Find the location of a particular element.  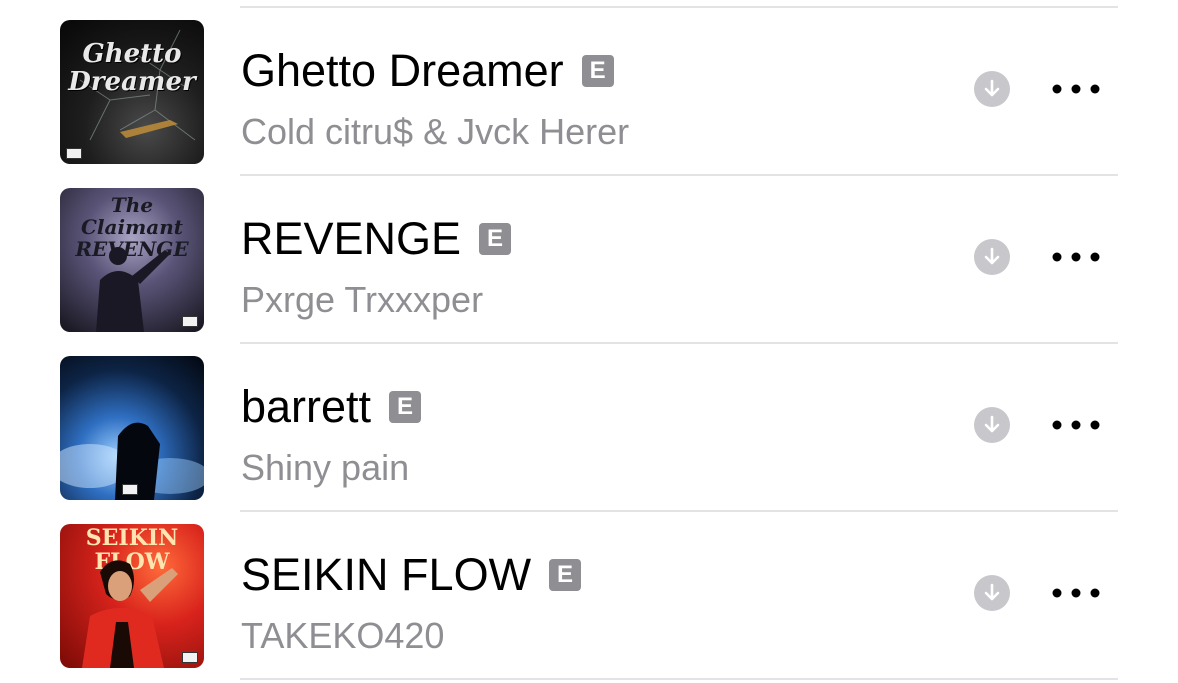

song-title-text: Ghetto Dreamer is located at coordinates (402, 70).